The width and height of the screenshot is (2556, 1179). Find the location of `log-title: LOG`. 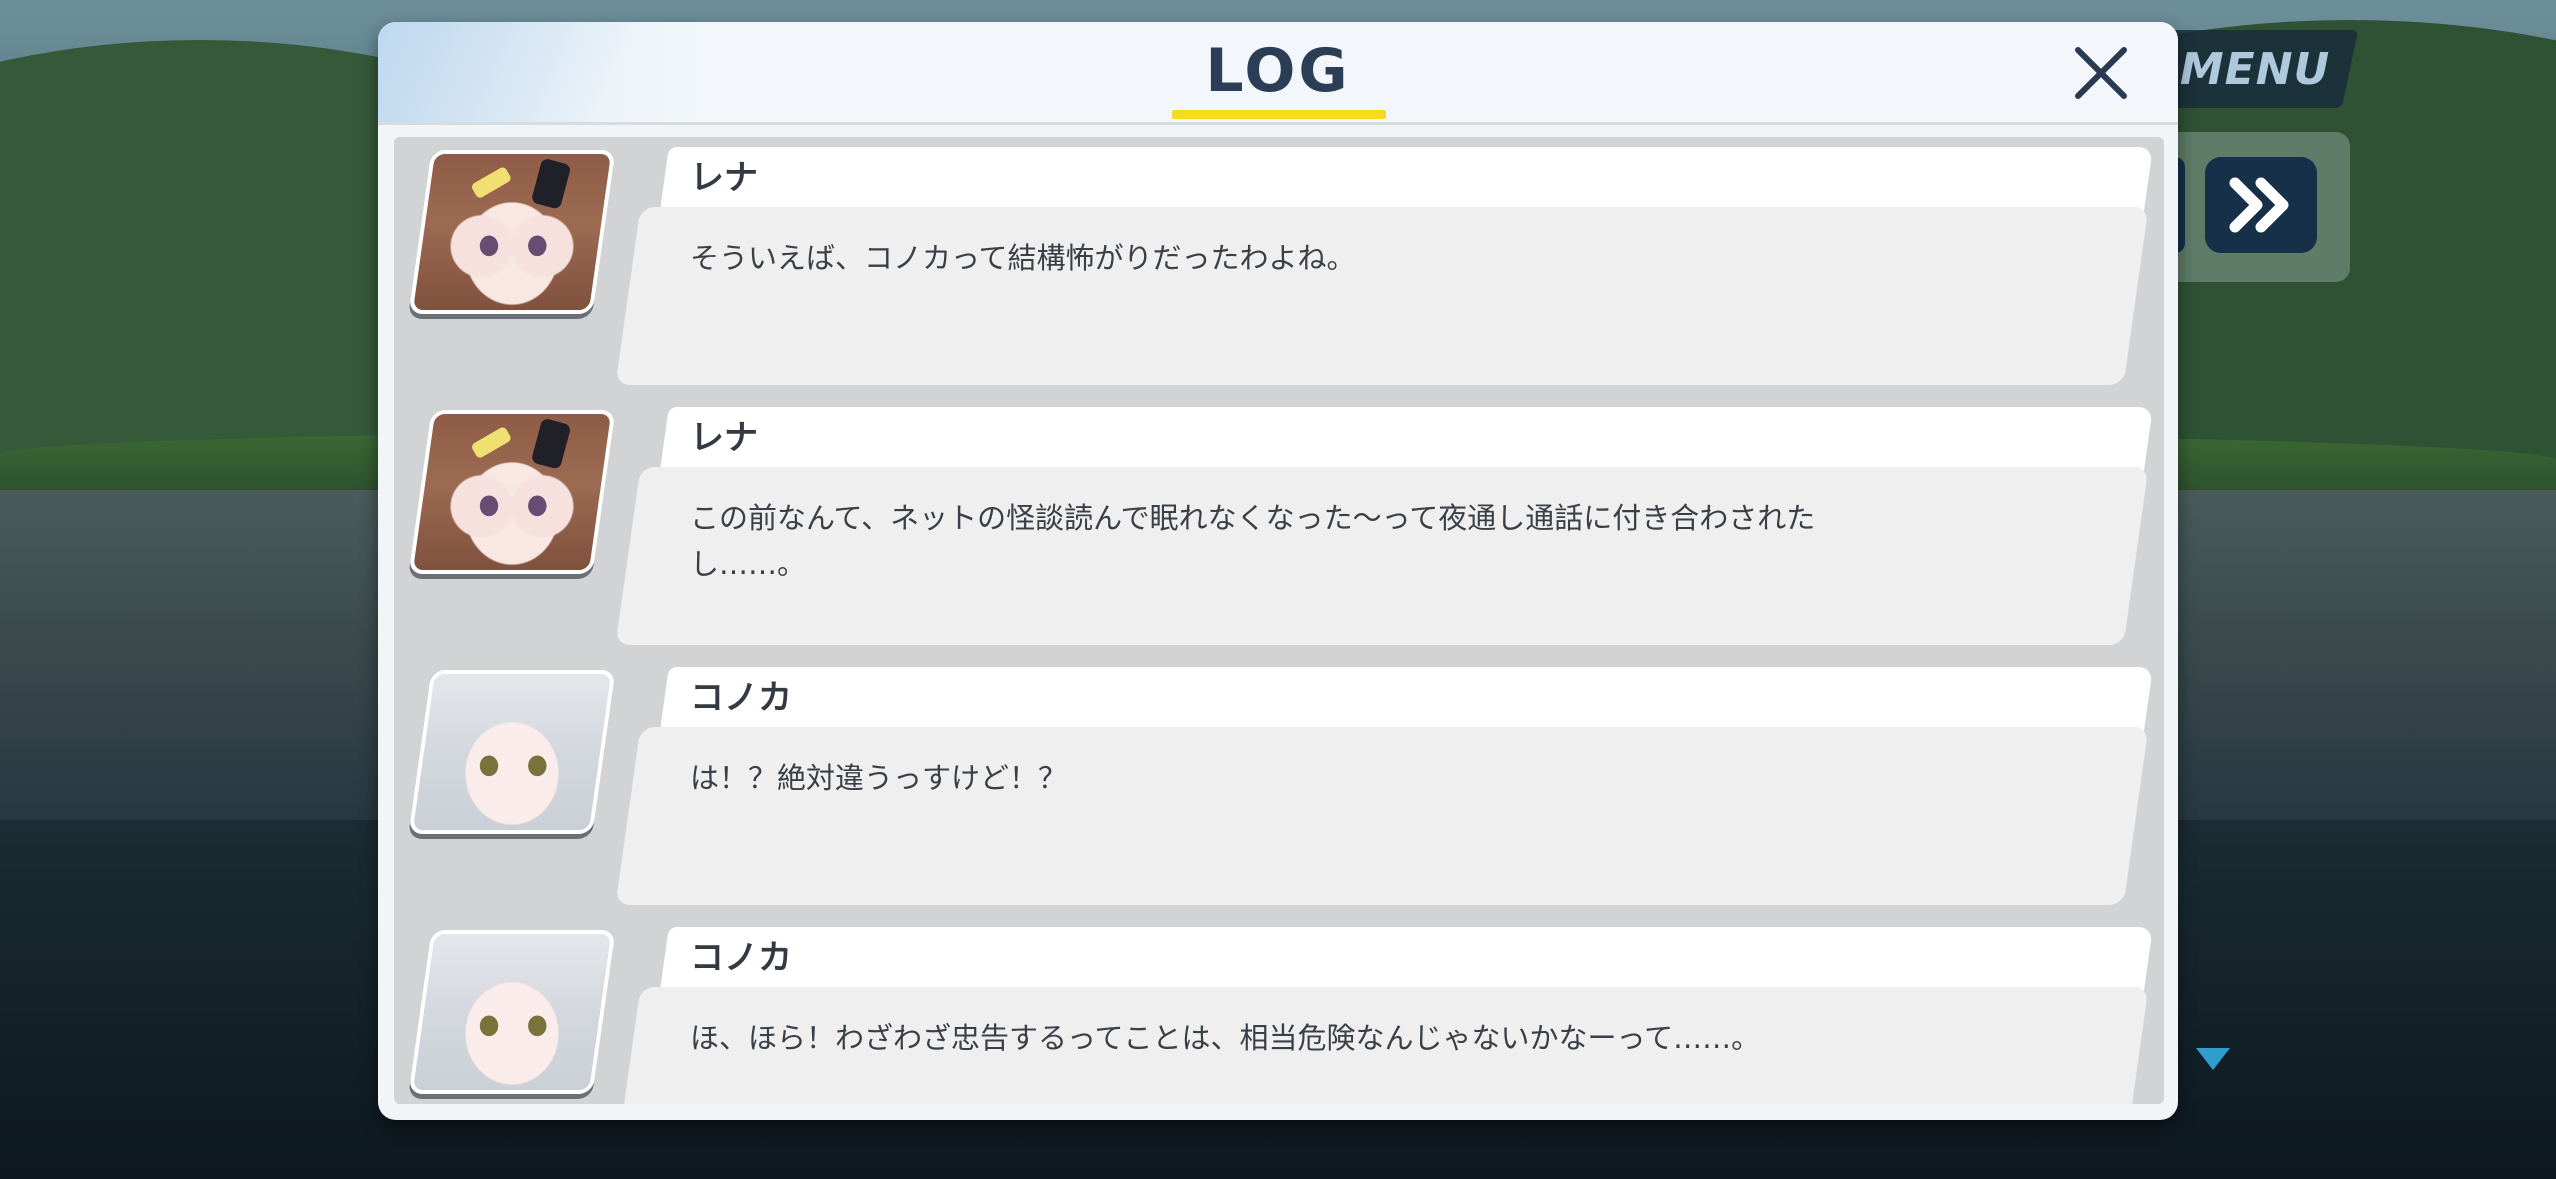

log-title: LOG is located at coordinates (1278, 71).